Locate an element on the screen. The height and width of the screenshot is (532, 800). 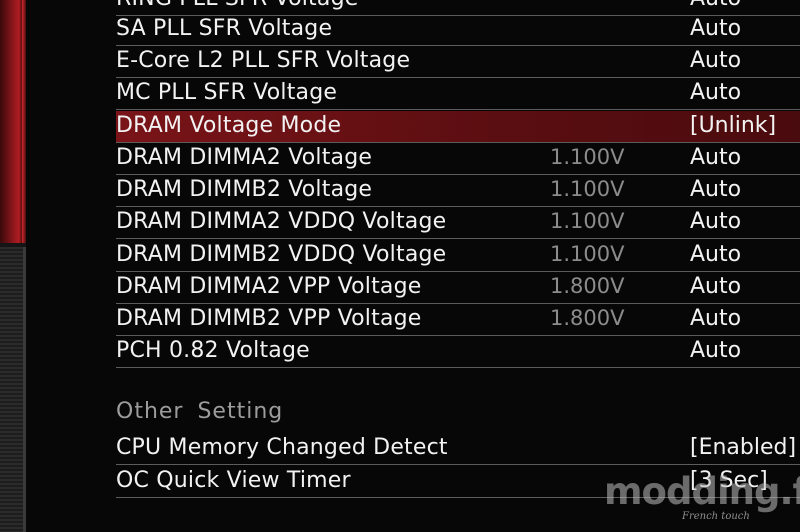
setting-label: CPU Memory Changed Detect is located at coordinates (282, 447).